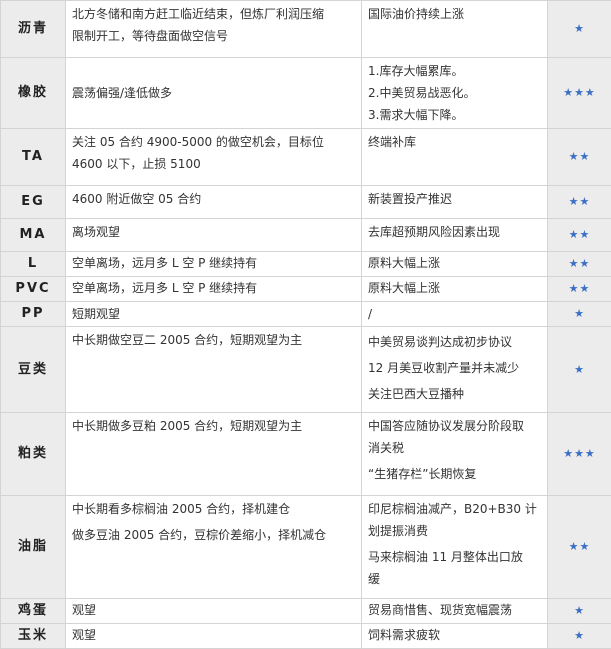  I want to click on reason-line: 马来棕榈油 11 月整体出口放, so click(455, 557).